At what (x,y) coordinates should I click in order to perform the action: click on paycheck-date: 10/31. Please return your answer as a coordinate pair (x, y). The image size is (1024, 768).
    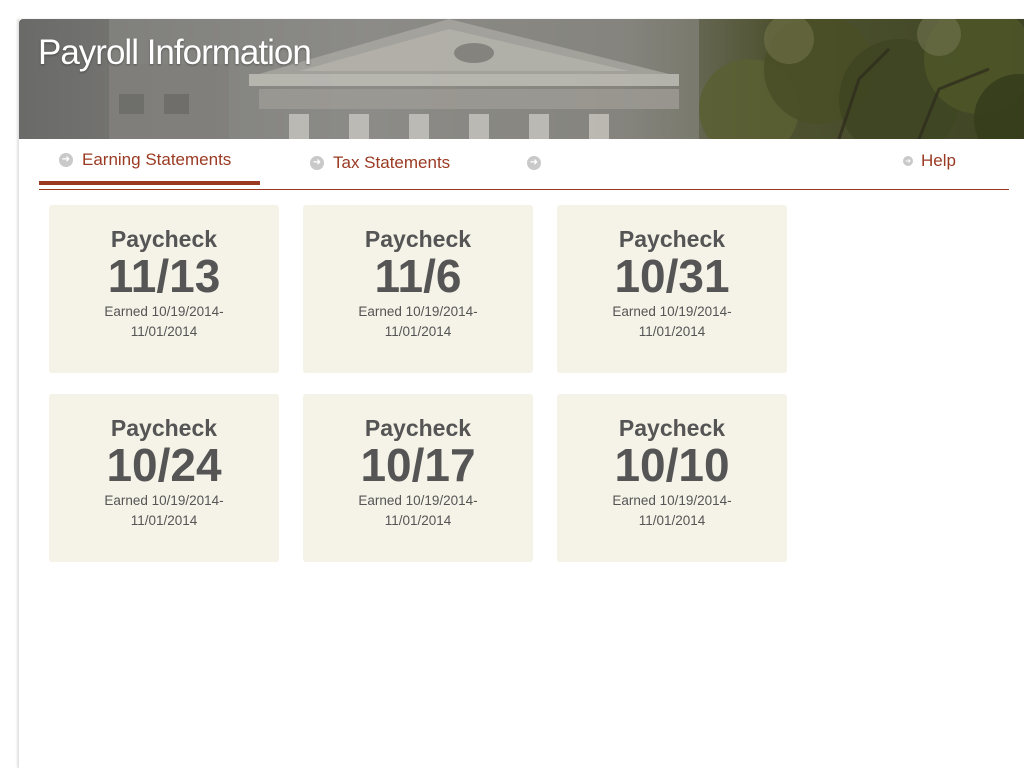
    Looking at the image, I should click on (672, 276).